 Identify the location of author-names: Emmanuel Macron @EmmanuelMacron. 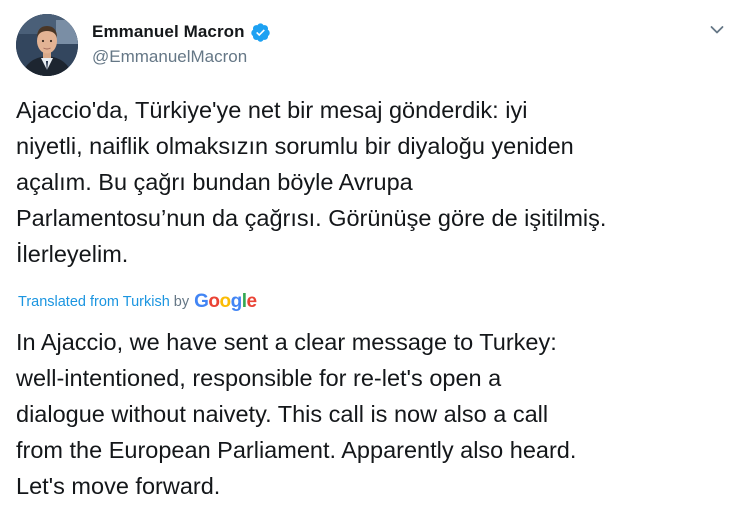
(181, 43).